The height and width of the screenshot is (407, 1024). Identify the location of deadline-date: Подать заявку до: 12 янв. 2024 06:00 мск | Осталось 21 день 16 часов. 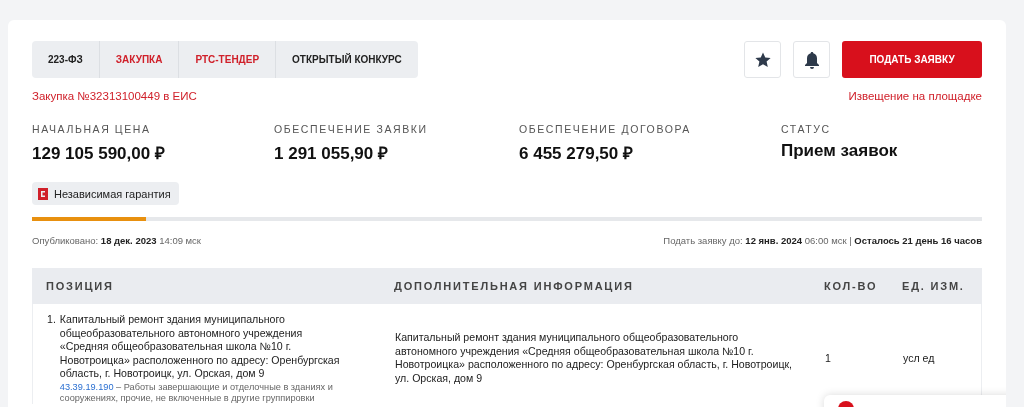
(822, 240).